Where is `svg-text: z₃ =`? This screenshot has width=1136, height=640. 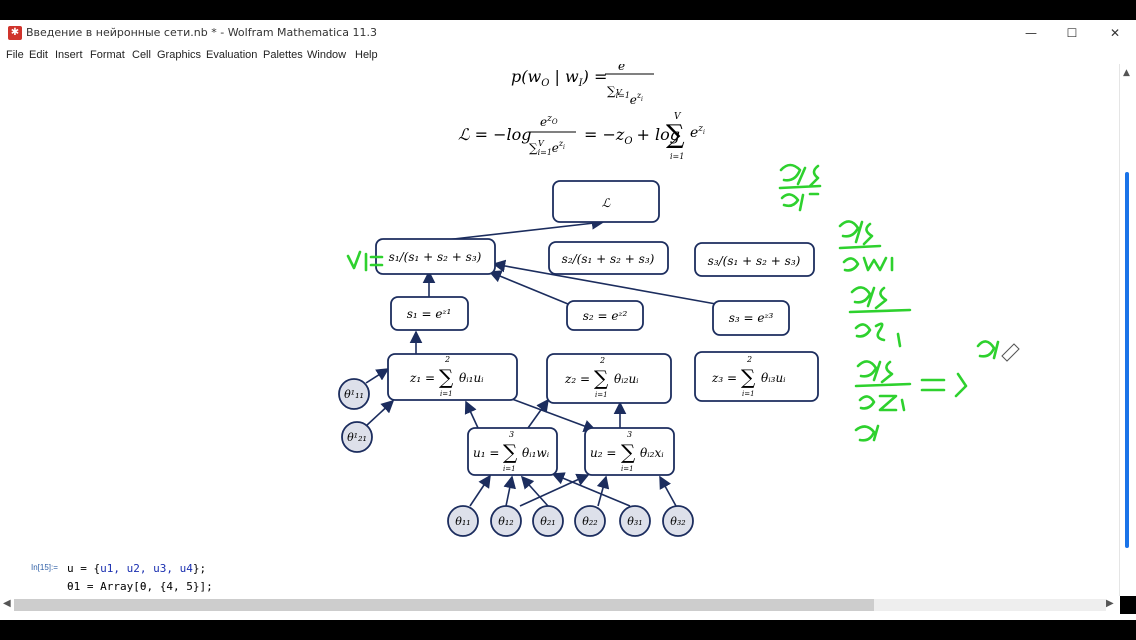 svg-text: z₃ = is located at coordinates (724, 378).